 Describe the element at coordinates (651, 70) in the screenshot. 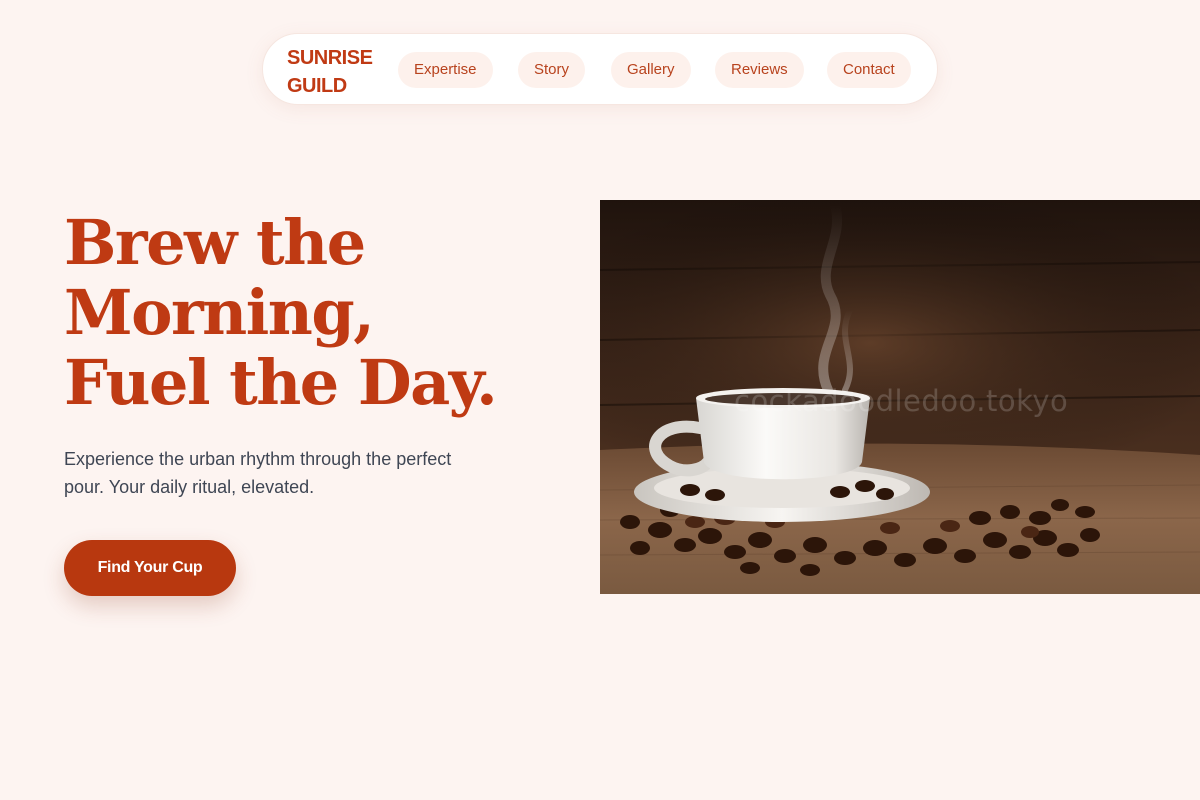

I see `nav-link-gallery: Gallery` at that location.